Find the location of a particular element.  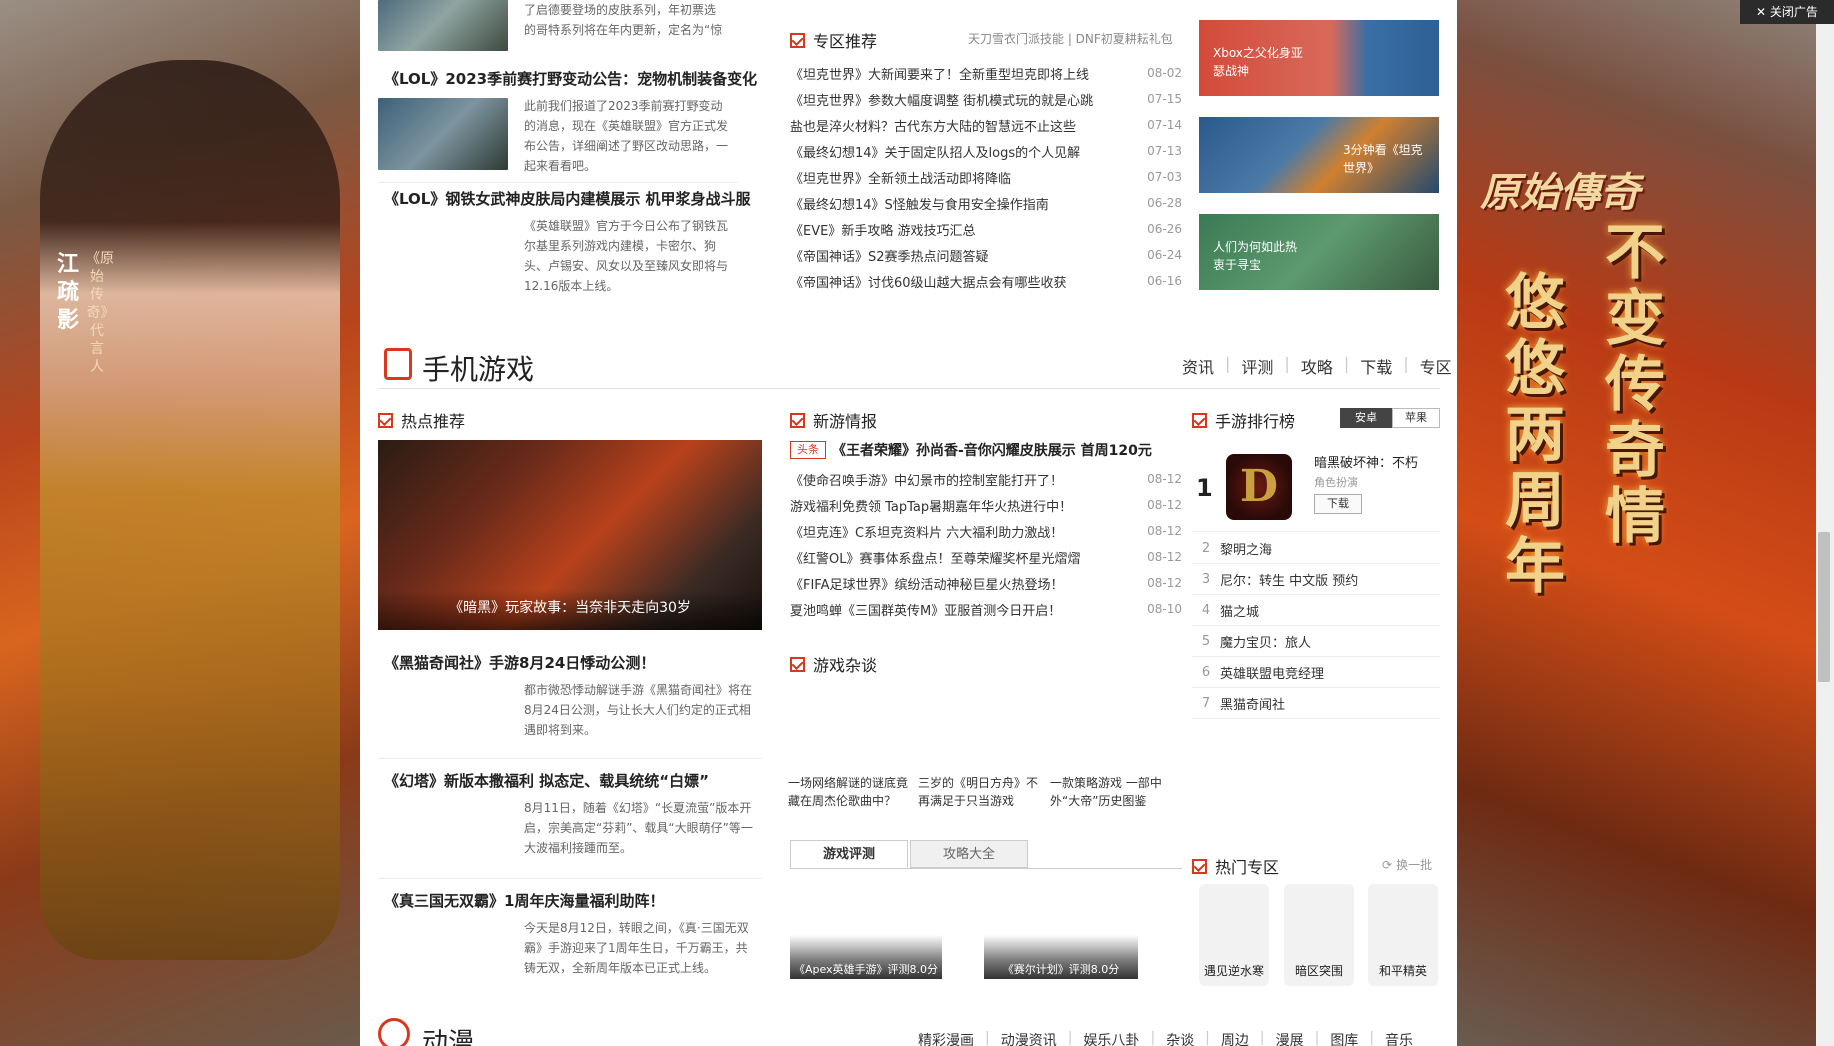

rank-game-name: 猫之城 is located at coordinates (1240, 612).